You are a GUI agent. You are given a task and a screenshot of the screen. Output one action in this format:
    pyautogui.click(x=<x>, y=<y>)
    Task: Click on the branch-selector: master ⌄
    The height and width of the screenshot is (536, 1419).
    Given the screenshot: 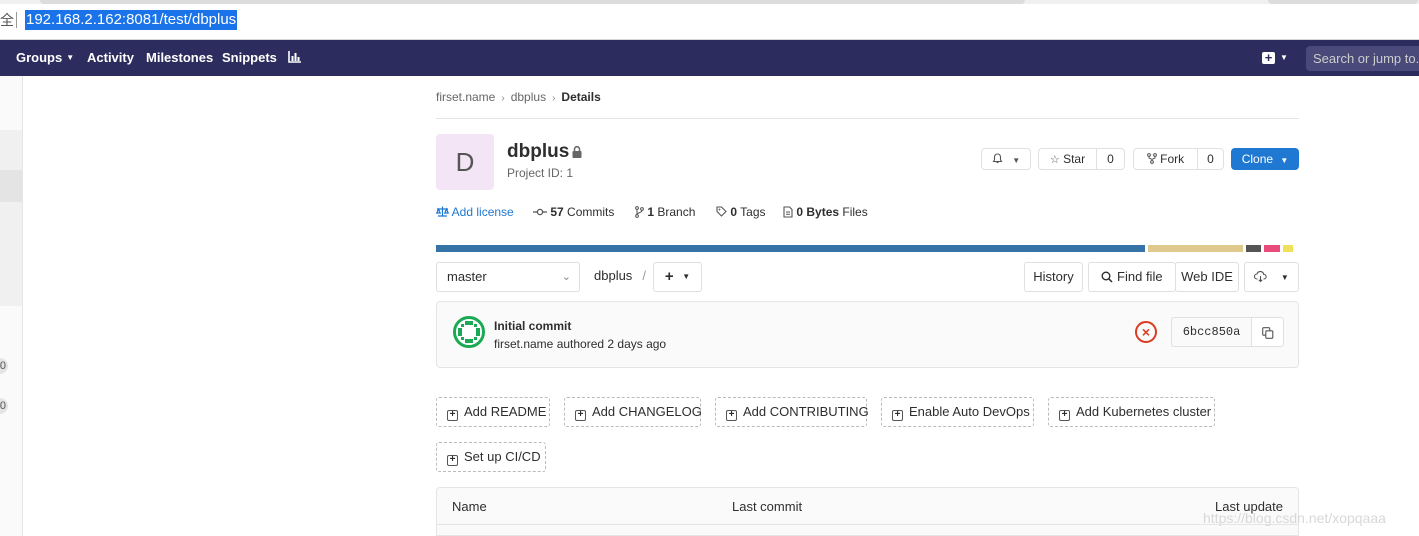 What is the action you would take?
    pyautogui.click(x=508, y=277)
    